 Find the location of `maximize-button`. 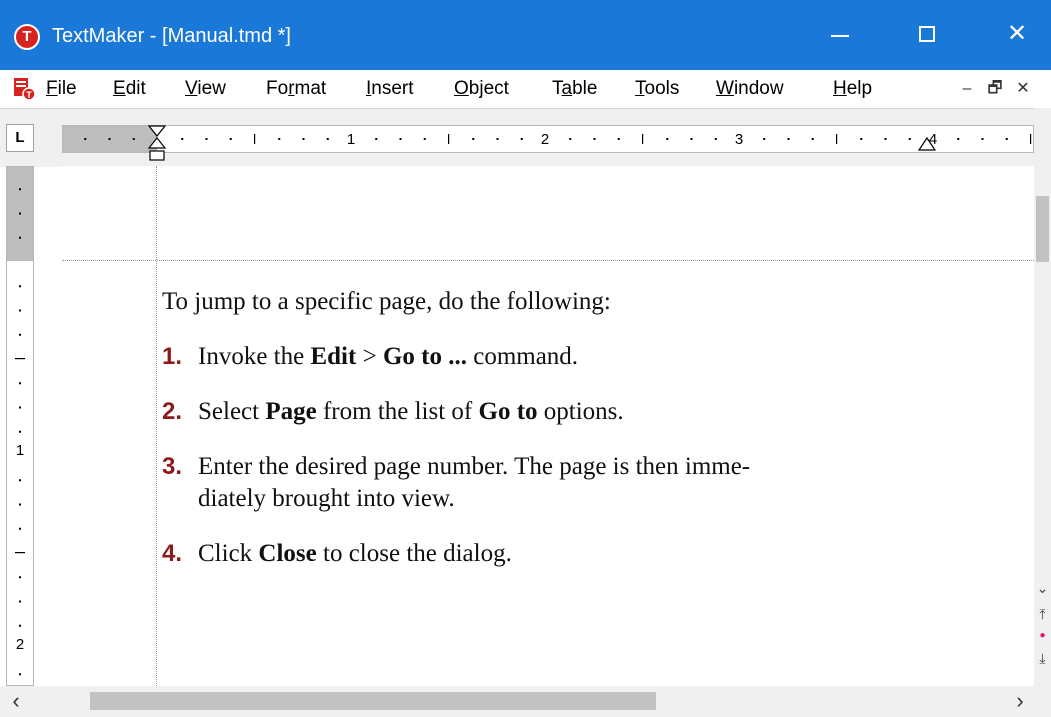

maximize-button is located at coordinates (929, 35).